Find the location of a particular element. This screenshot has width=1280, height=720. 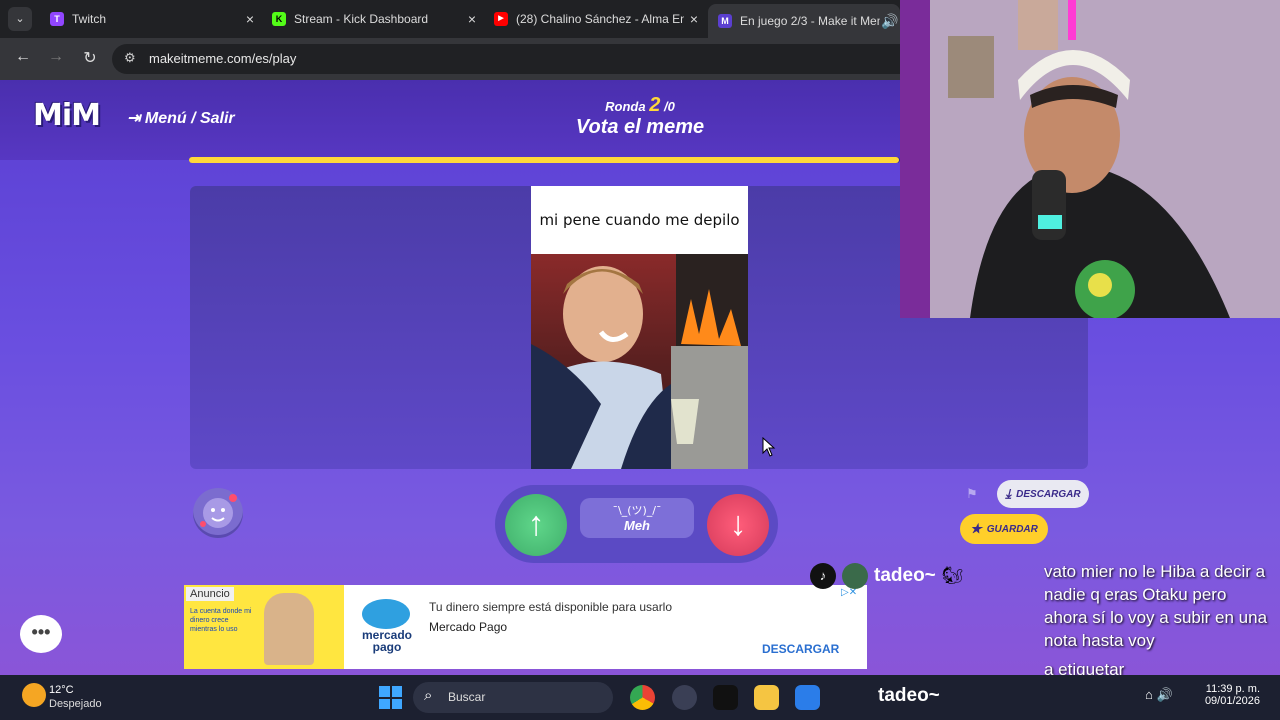

tiktok-icon: ♪ is located at coordinates (823, 576).